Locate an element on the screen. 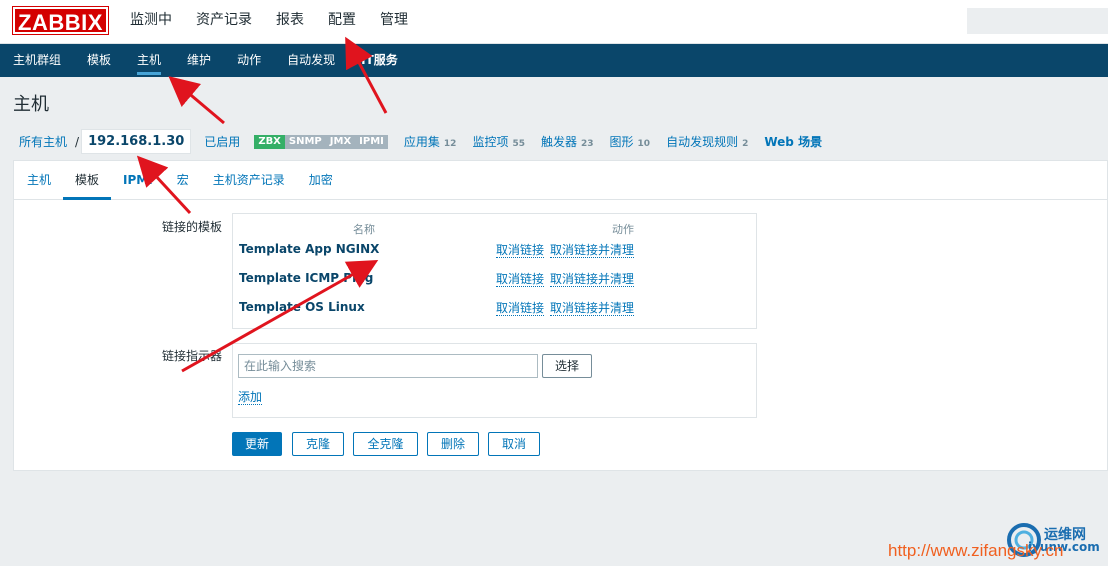 The height and width of the screenshot is (566, 1108). link-indicator-label: 链接指示器 is located at coordinates (191, 356).